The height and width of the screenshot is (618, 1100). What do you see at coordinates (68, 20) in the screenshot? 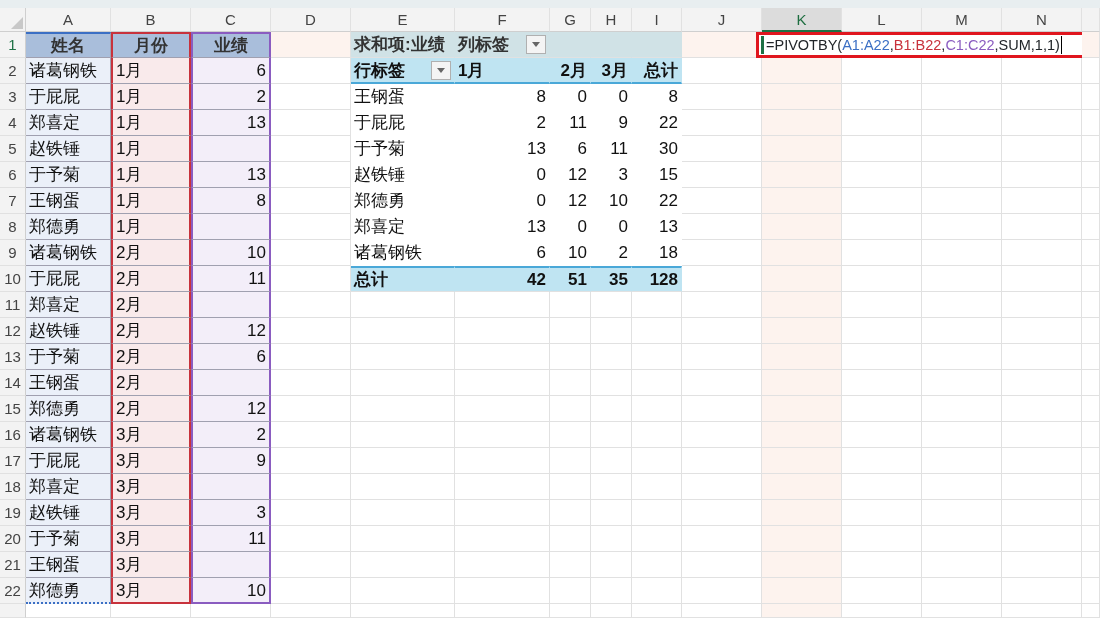
I see `column-header: A` at bounding box center [68, 20].